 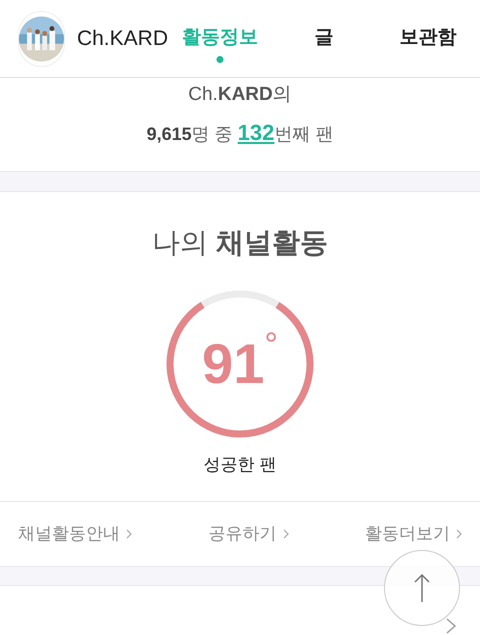 I want to click on nav-tab: 글, so click(x=324, y=38).